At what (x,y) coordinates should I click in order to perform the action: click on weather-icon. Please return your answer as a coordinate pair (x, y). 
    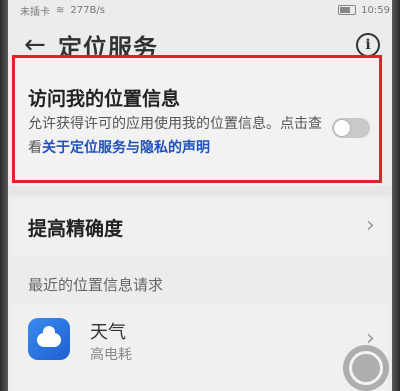
    Looking at the image, I should click on (49, 339).